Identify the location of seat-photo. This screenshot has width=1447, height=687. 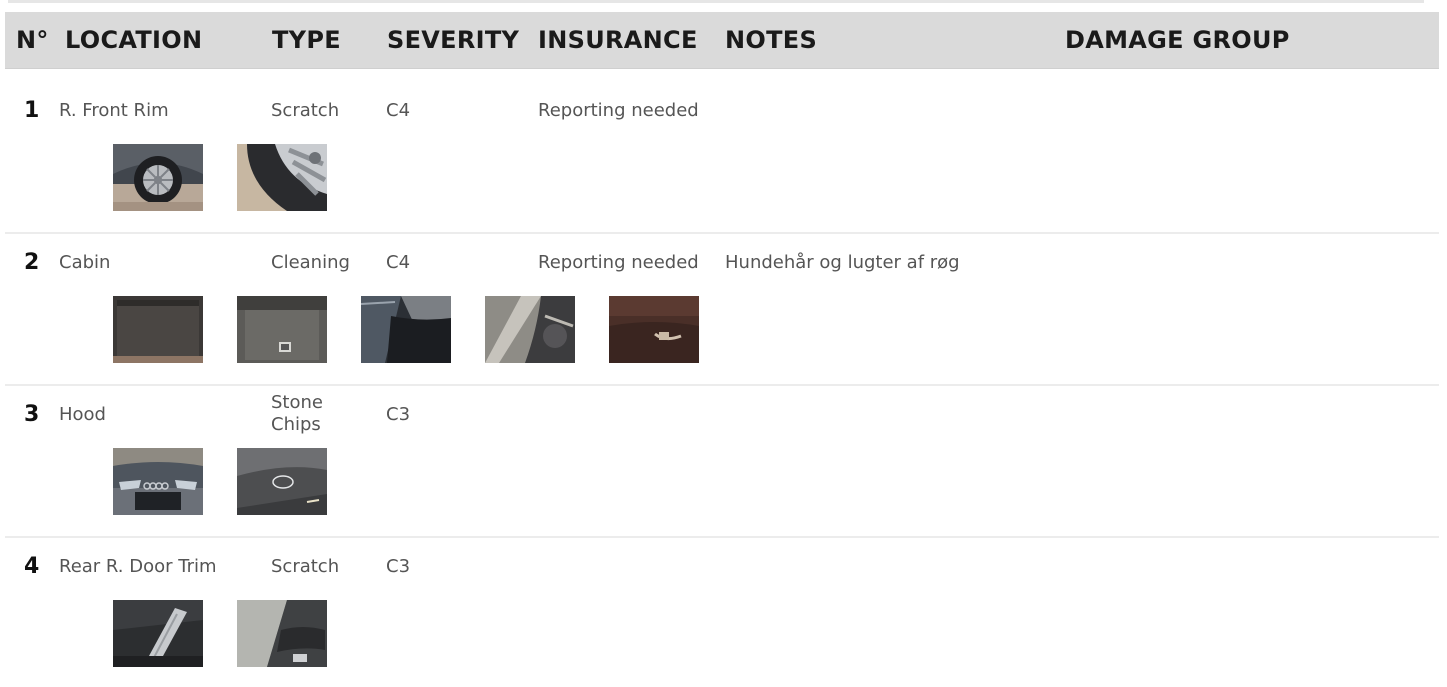
(654, 329).